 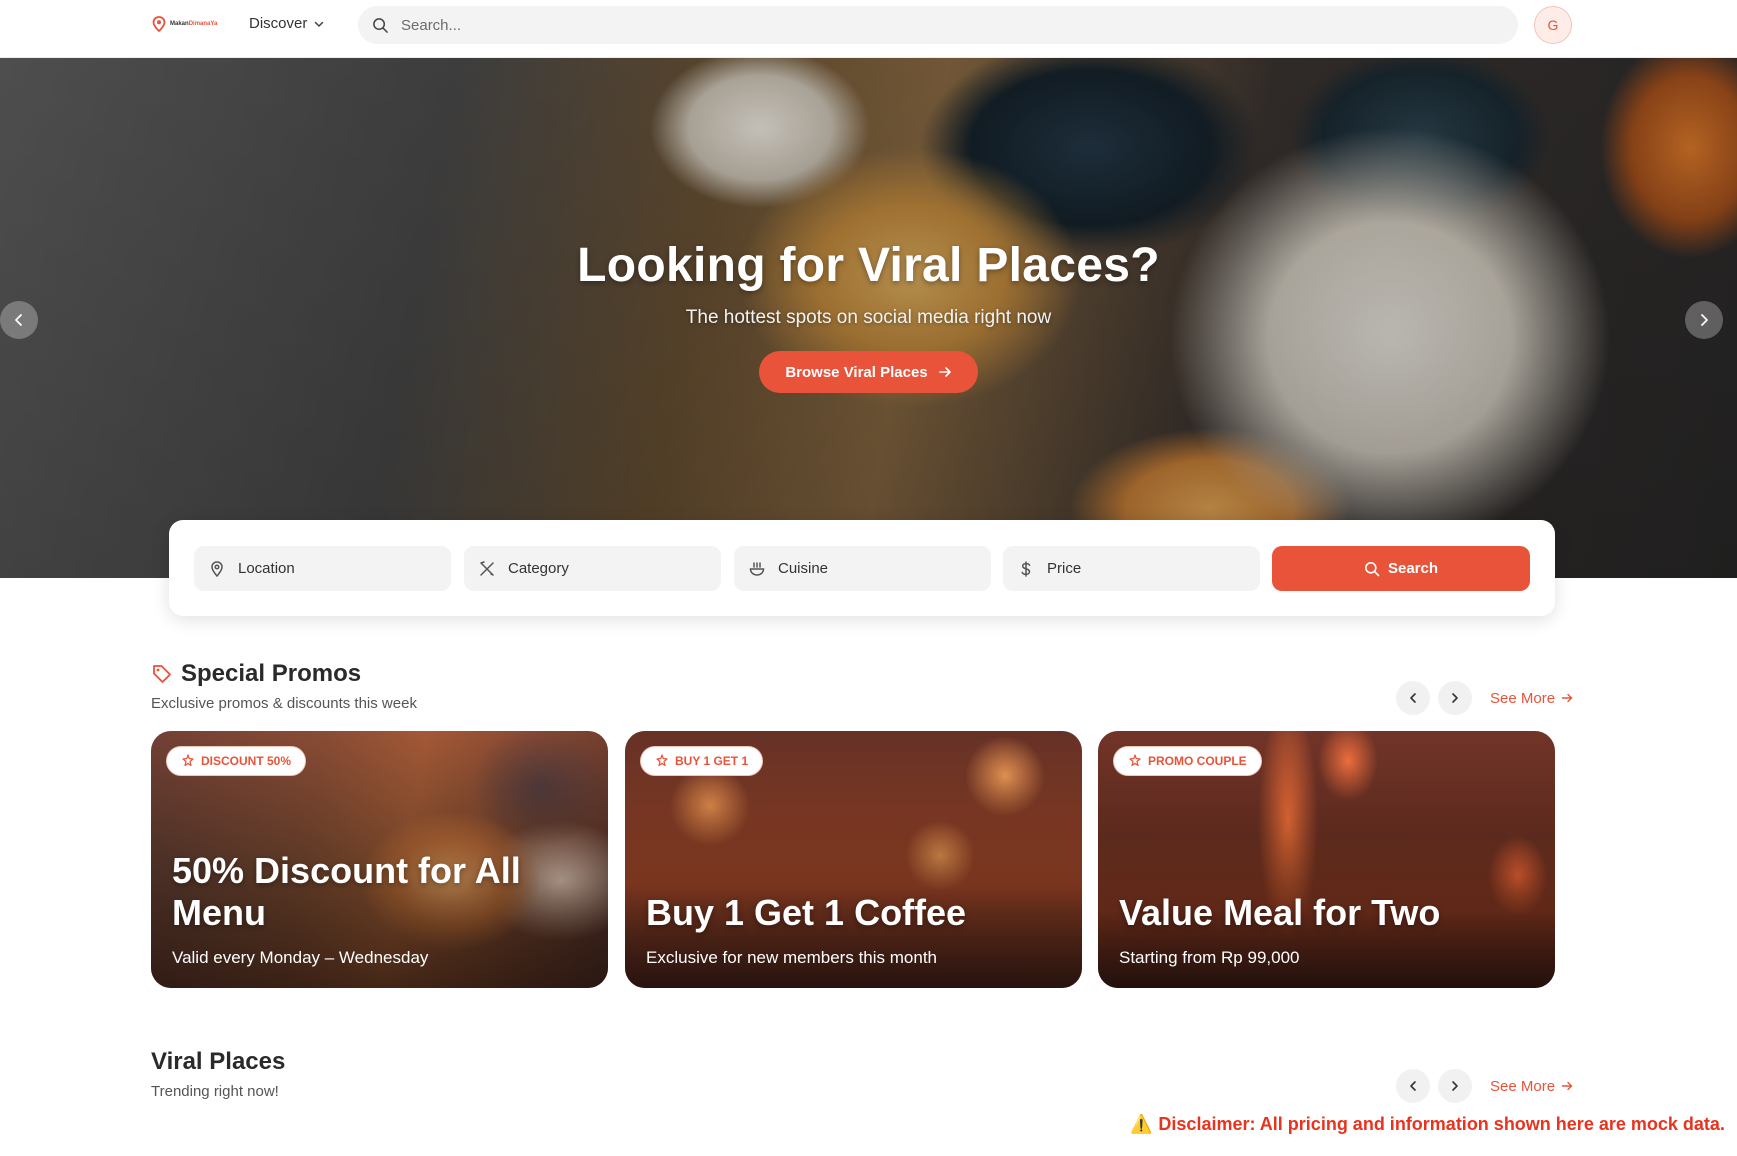 I want to click on promo-badge: BUY 1 GET 1, so click(x=702, y=761).